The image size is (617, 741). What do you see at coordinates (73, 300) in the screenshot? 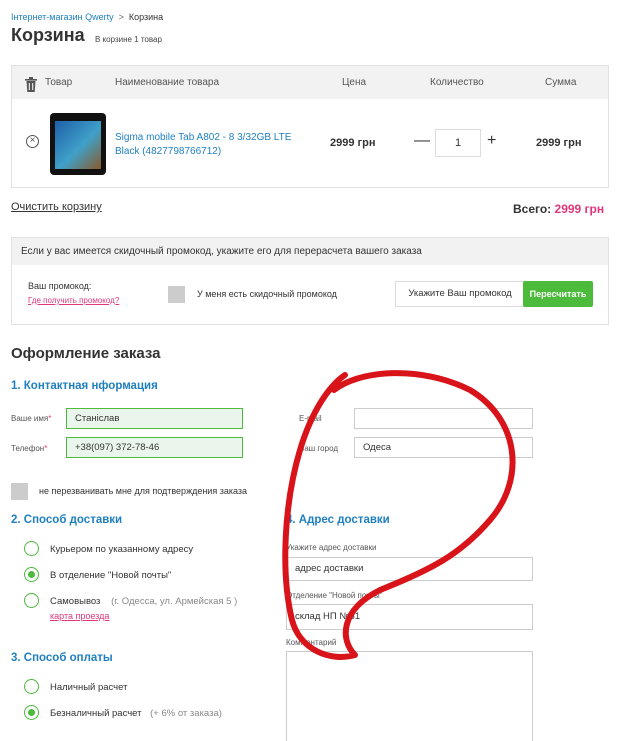
I see `promo-help-link: Где получить промокод?` at bounding box center [73, 300].